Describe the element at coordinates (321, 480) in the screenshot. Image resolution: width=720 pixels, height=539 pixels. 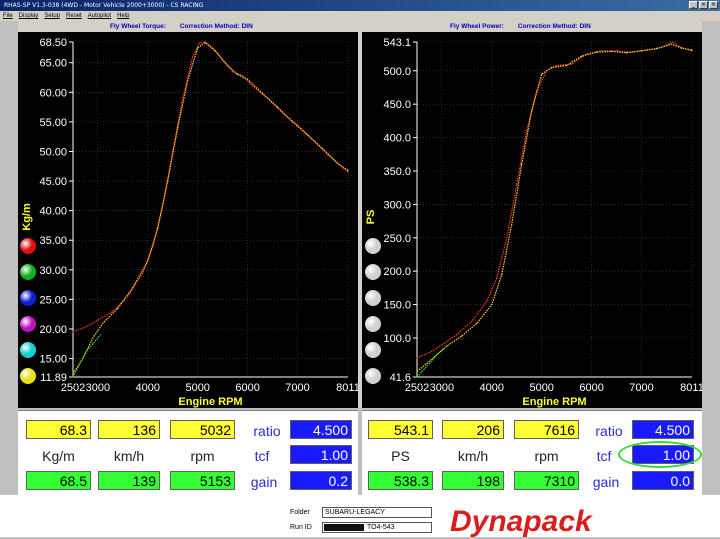
I see `gain-value: 0.2` at that location.